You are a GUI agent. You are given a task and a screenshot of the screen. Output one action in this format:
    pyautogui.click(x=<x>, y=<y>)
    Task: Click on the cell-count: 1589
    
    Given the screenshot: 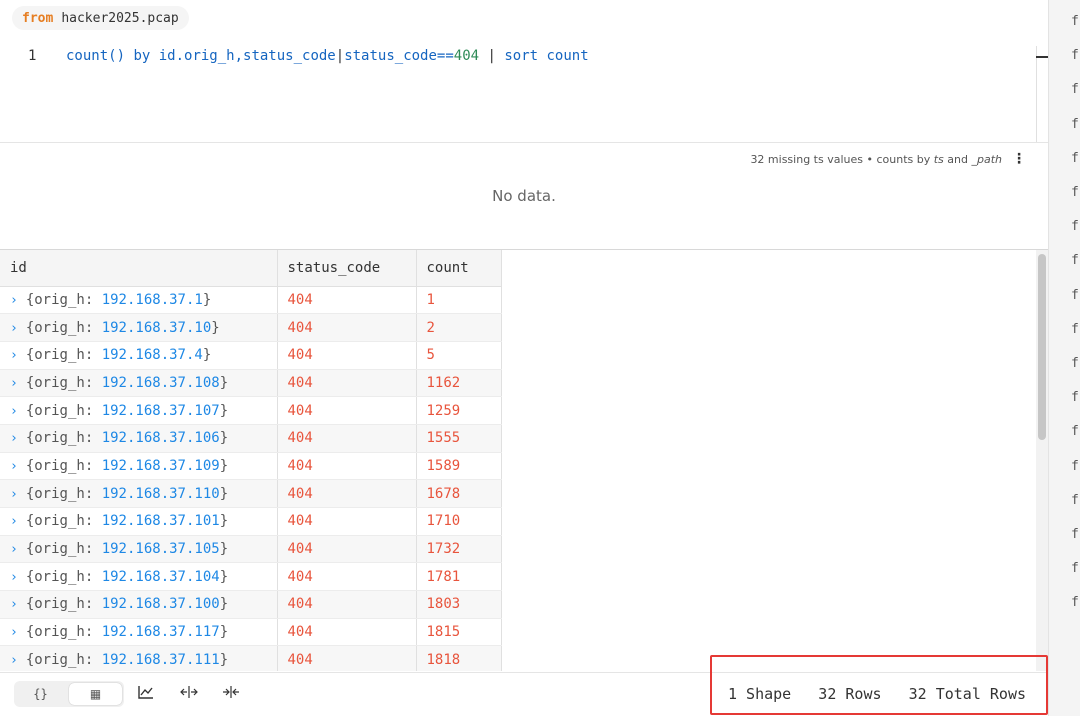 What is the action you would take?
    pyautogui.click(x=459, y=466)
    